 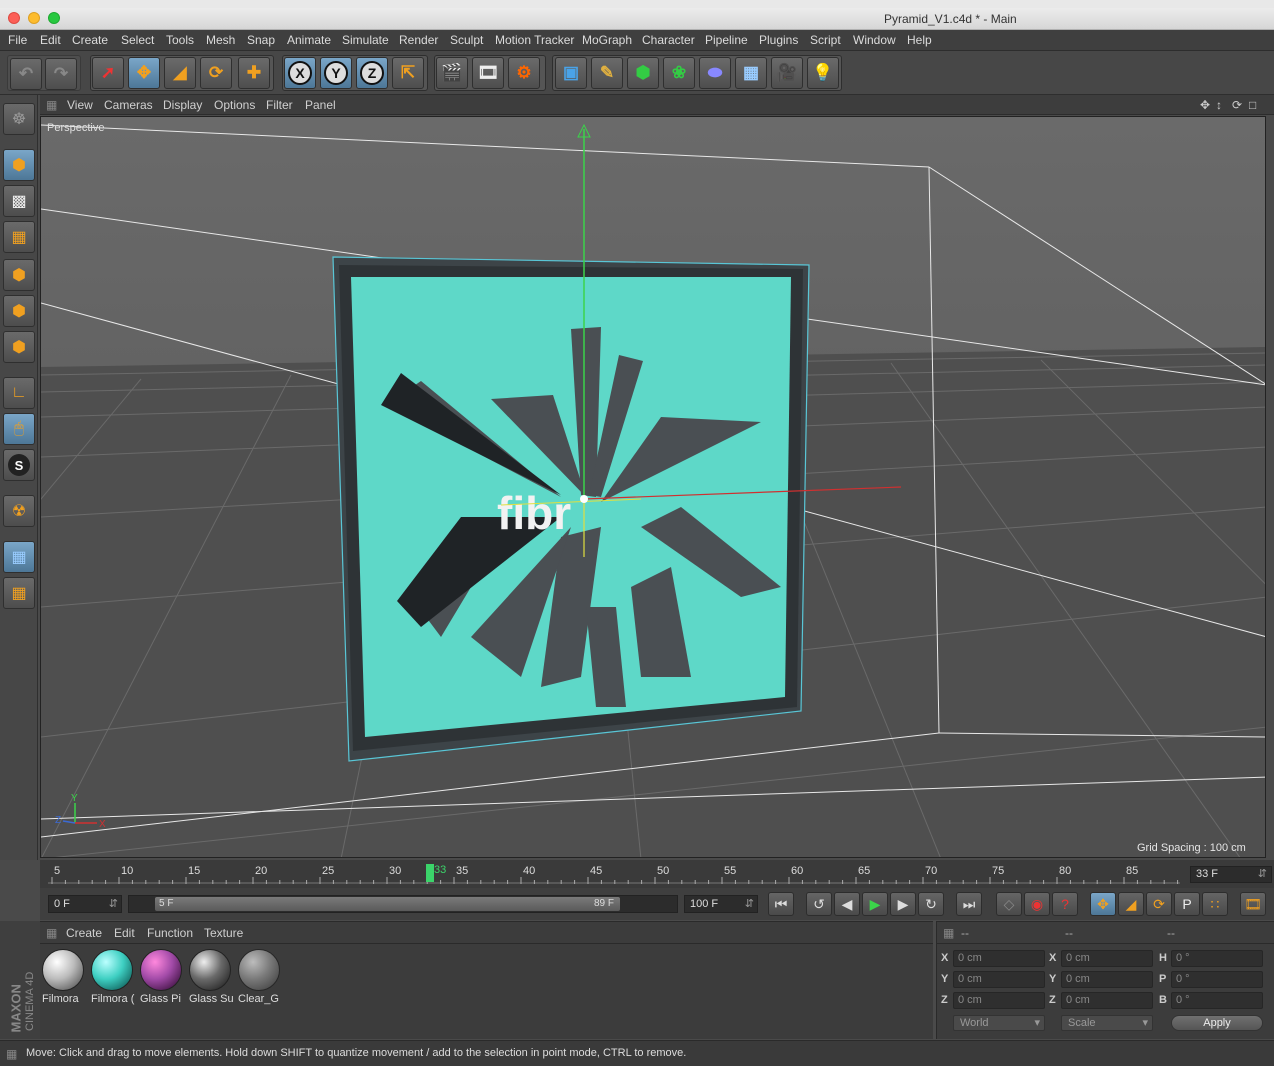 I want to click on menu-snap: Snap, so click(x=261, y=40).